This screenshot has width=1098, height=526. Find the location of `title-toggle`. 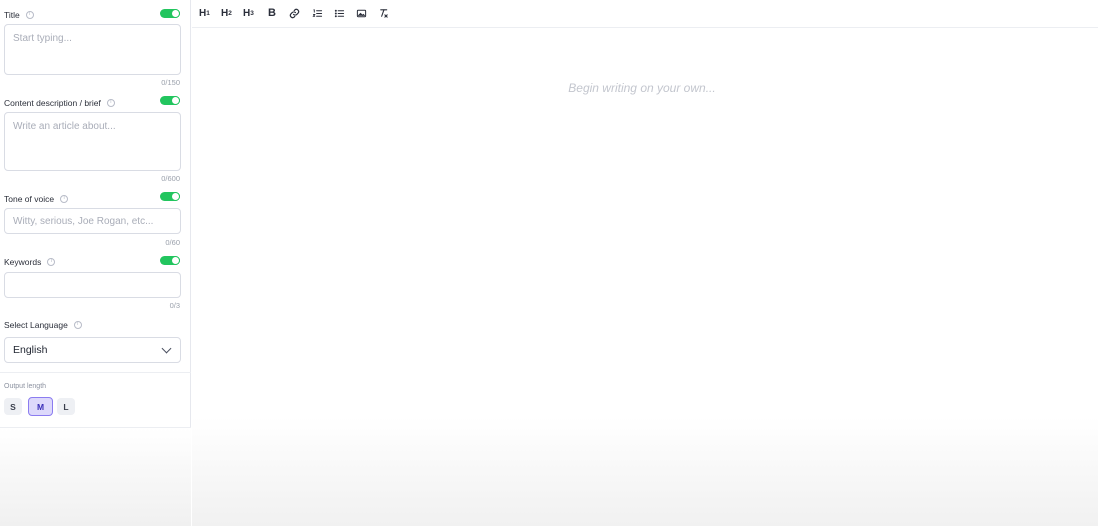

title-toggle is located at coordinates (170, 13).